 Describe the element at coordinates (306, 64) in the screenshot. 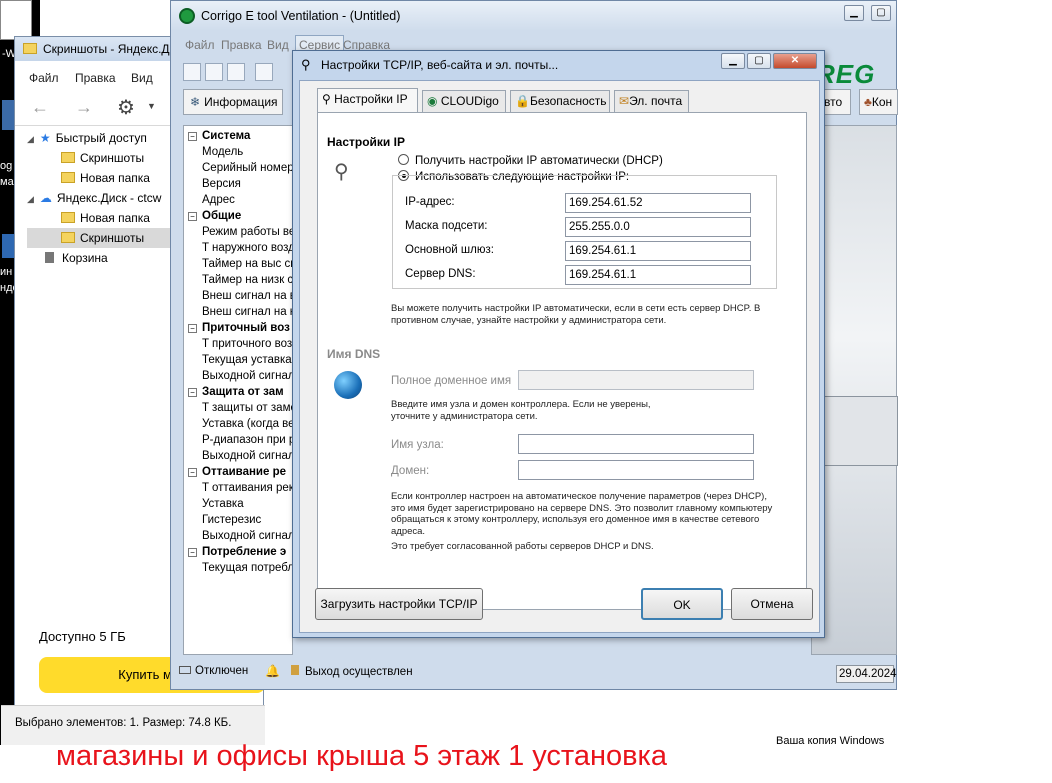

I see `network-icon: ⚲` at that location.